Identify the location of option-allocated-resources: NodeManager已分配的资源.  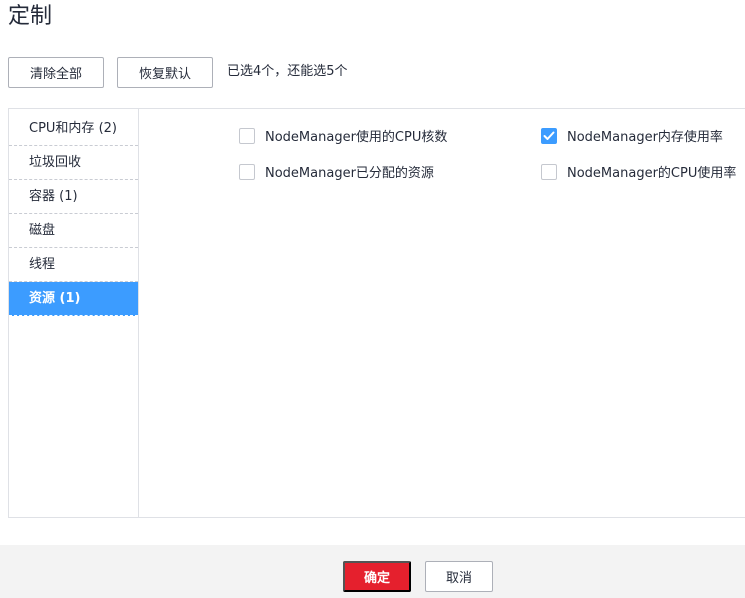
(336, 171).